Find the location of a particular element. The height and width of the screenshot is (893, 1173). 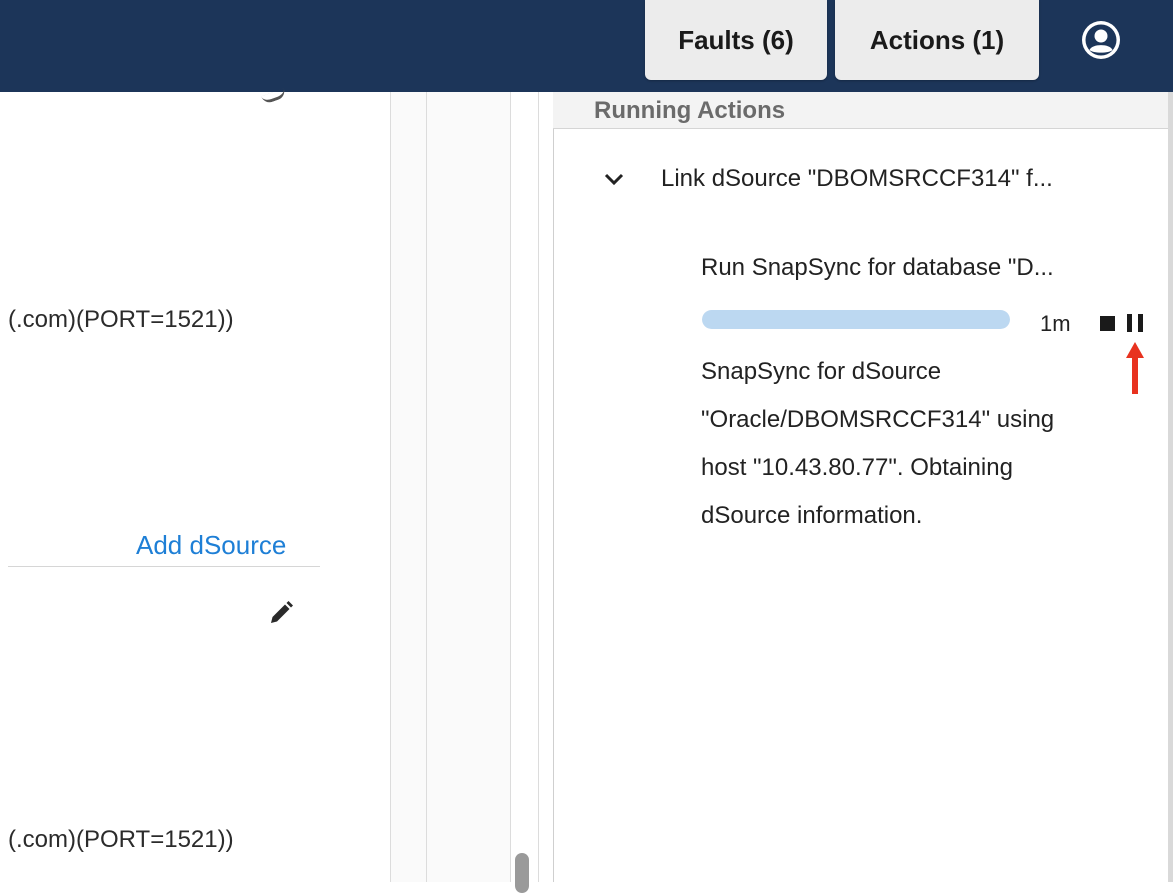

elapsed-time: 1m is located at coordinates (1055, 323).